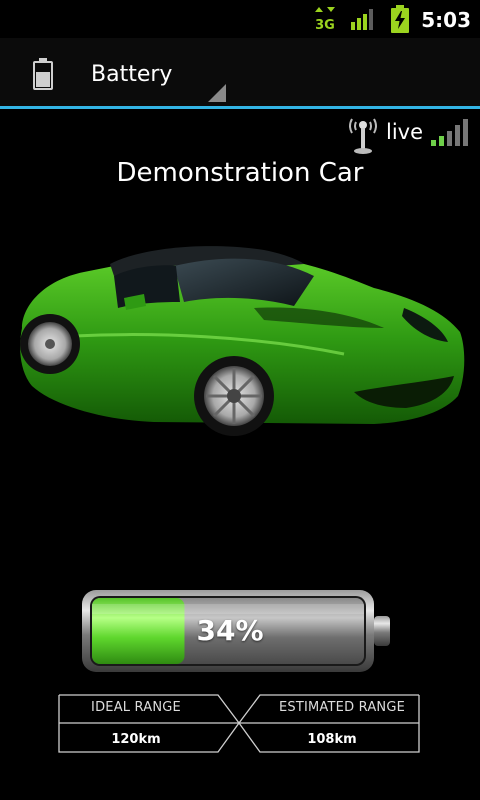 This screenshot has height=800, width=480. Describe the element at coordinates (239, 723) in the screenshot. I see `range-panel: IDEAL RANGE 120km ESTIMATED RANGE 108km` at that location.